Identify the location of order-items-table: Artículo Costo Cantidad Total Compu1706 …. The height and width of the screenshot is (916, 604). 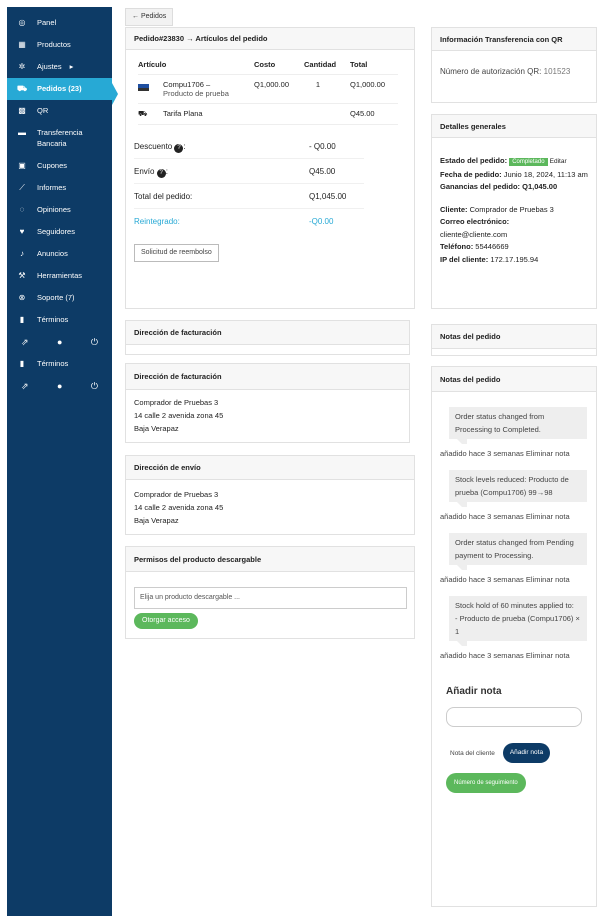
(268, 90).